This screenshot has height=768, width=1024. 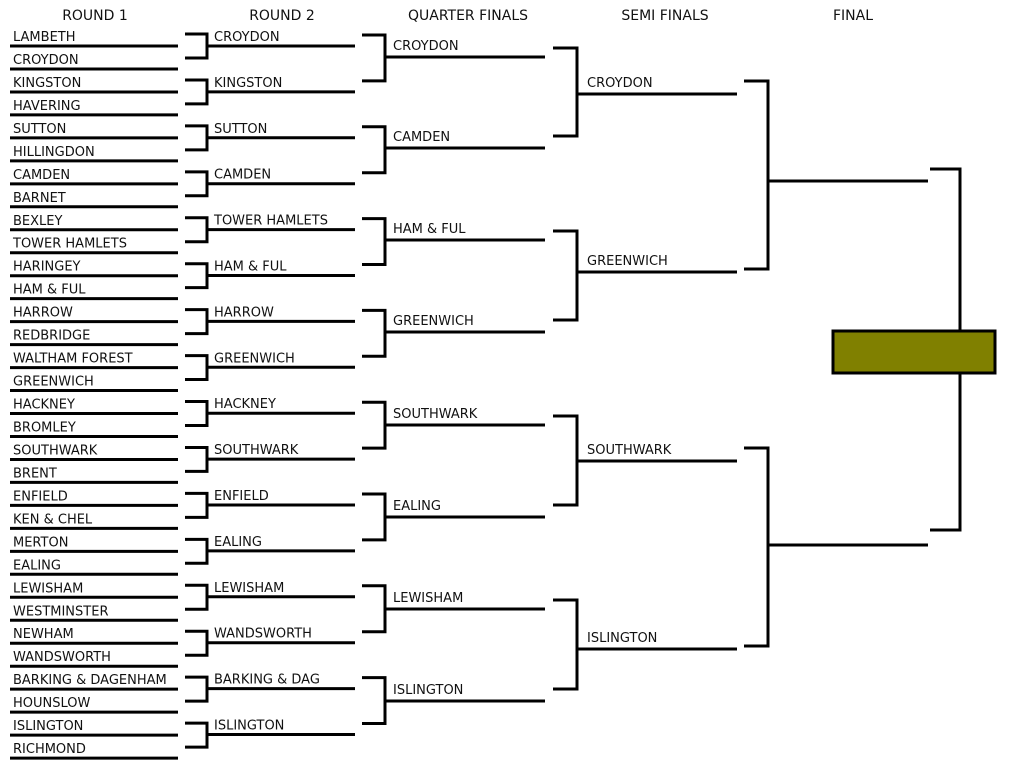 What do you see at coordinates (44, 427) in the screenshot?
I see `round1-team: BROMLEY` at bounding box center [44, 427].